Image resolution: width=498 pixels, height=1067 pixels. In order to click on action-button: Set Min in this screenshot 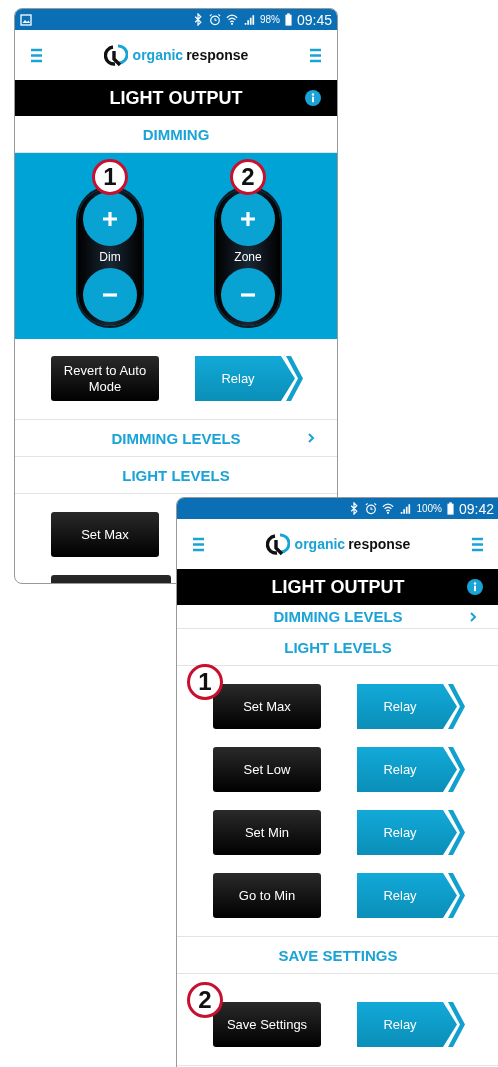, I will do `click(267, 832)`.